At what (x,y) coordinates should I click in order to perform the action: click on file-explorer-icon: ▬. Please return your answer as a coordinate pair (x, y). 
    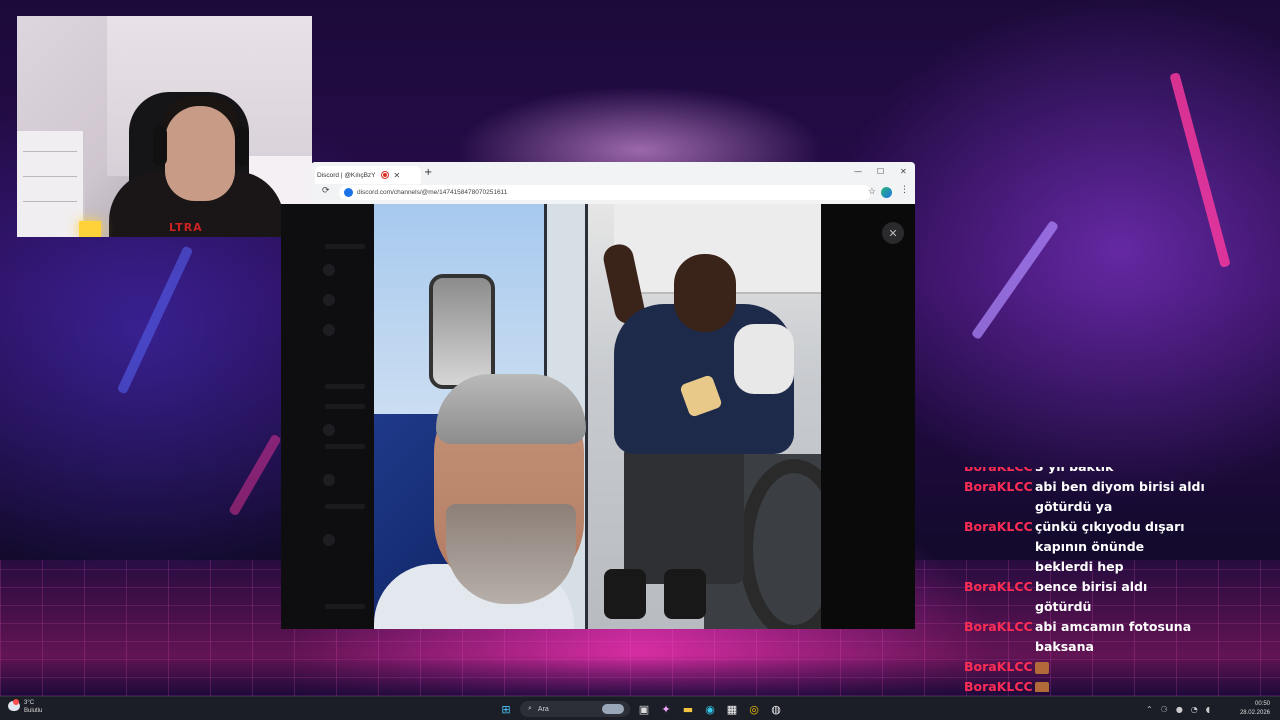
    Looking at the image, I should click on (688, 709).